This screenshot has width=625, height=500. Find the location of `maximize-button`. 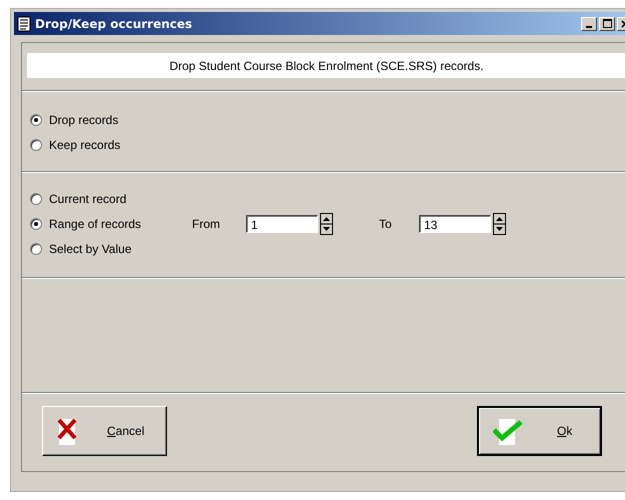

maximize-button is located at coordinates (607, 23).